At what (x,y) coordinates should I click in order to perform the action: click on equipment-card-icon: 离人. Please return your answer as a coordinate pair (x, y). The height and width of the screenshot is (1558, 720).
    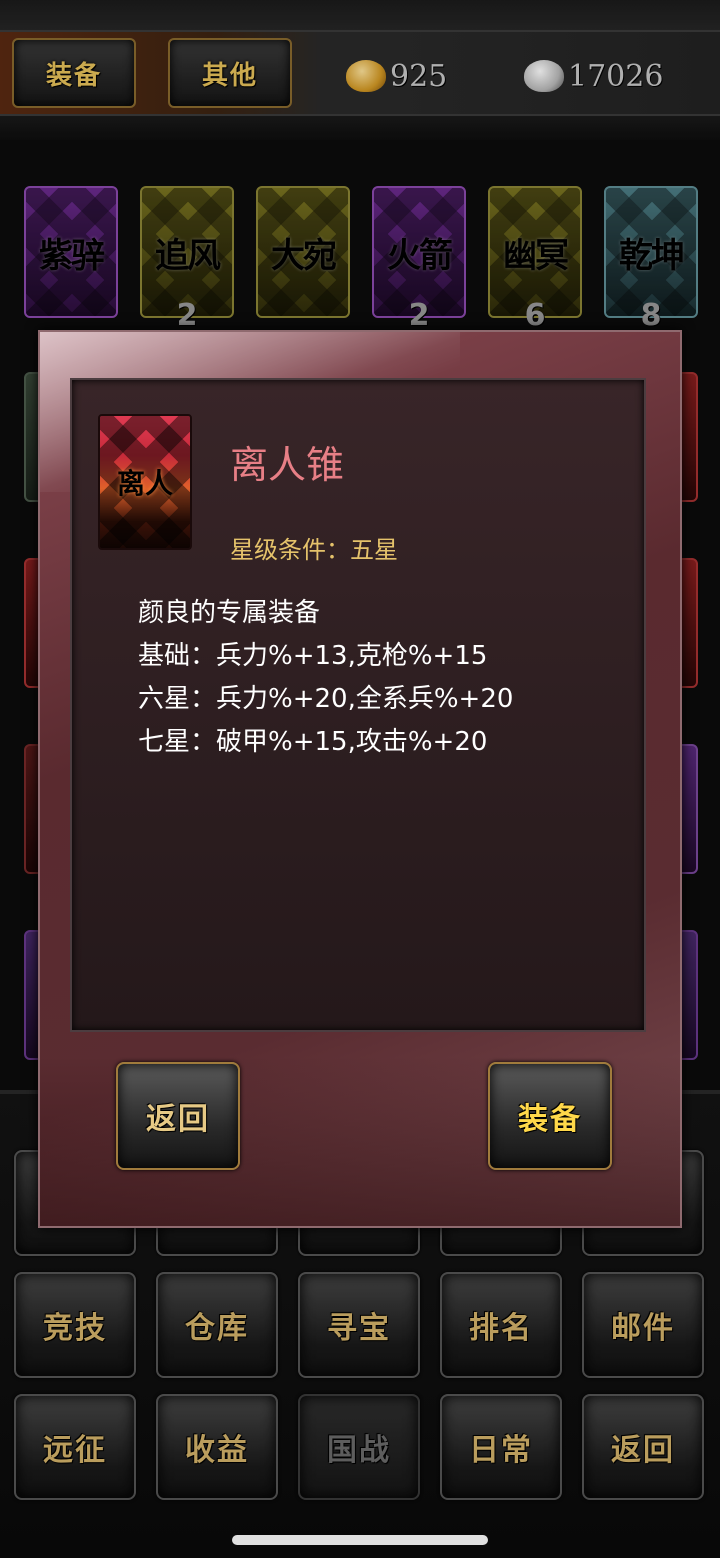
    Looking at the image, I should click on (145, 482).